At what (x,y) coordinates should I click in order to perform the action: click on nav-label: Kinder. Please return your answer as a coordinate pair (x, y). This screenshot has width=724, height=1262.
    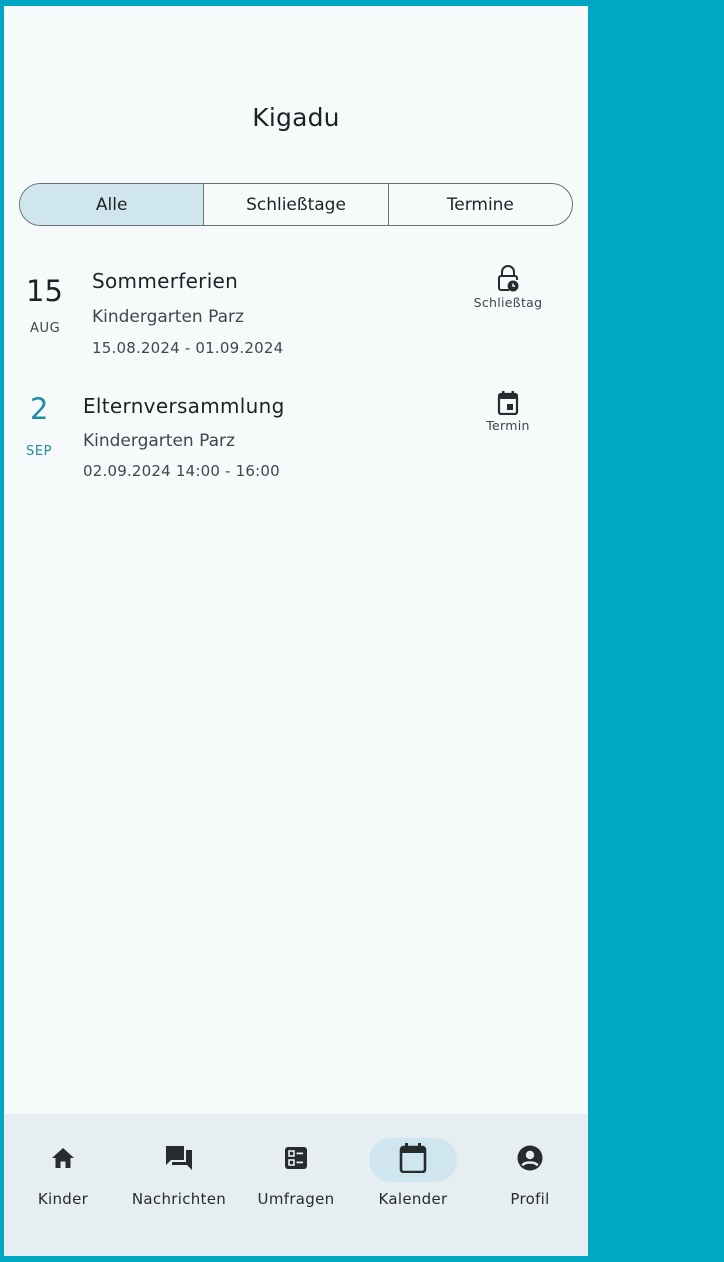
    Looking at the image, I should click on (63, 1199).